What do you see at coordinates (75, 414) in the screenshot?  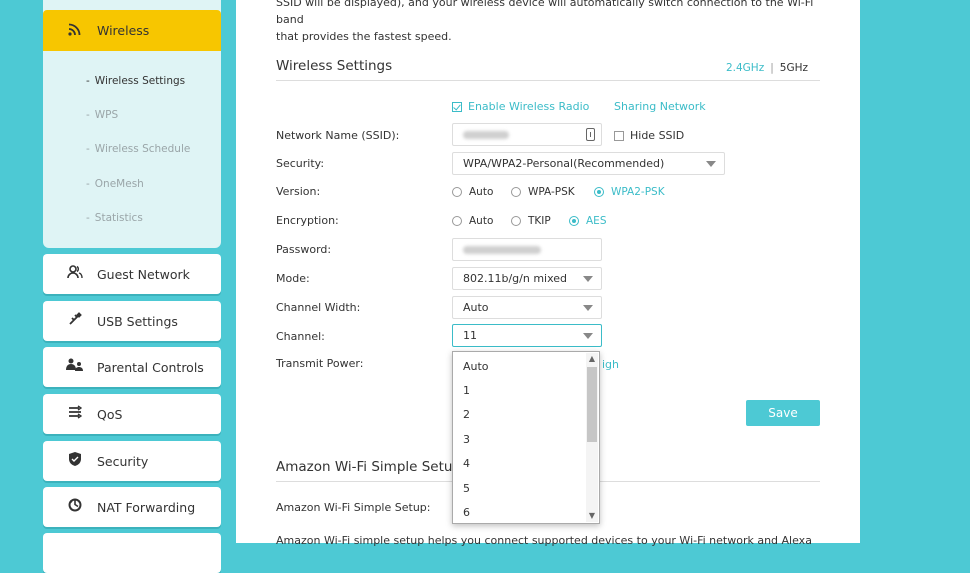 I see `qos-icon` at bounding box center [75, 414].